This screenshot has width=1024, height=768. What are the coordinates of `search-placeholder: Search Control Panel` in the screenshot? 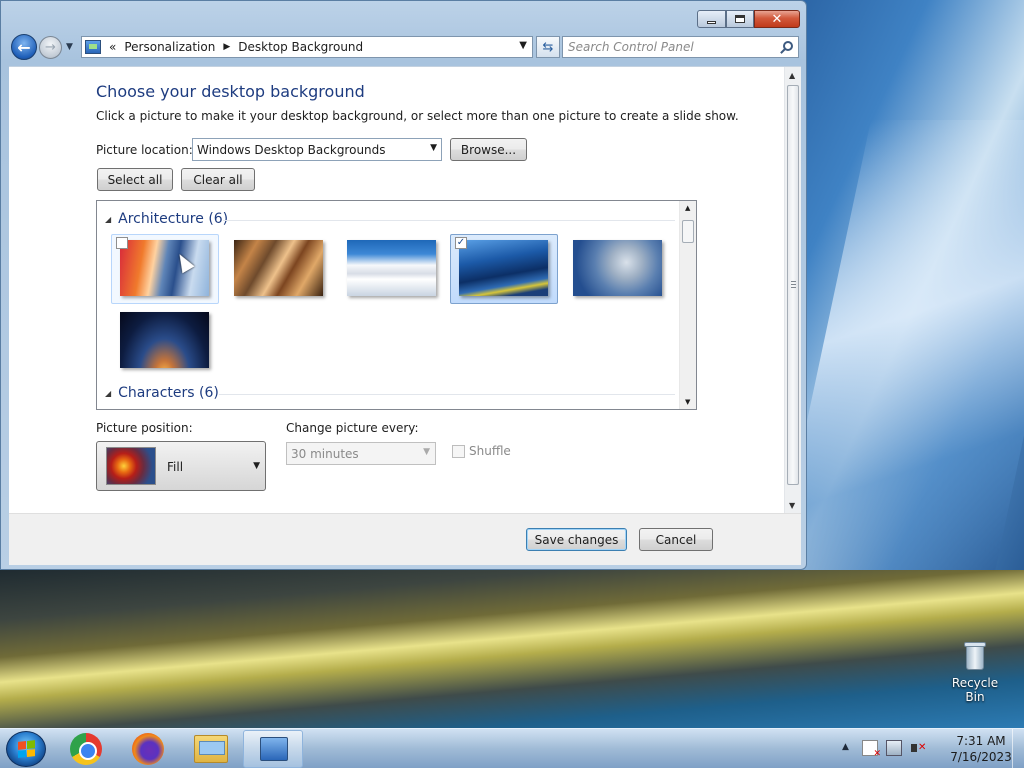 It's located at (631, 47).